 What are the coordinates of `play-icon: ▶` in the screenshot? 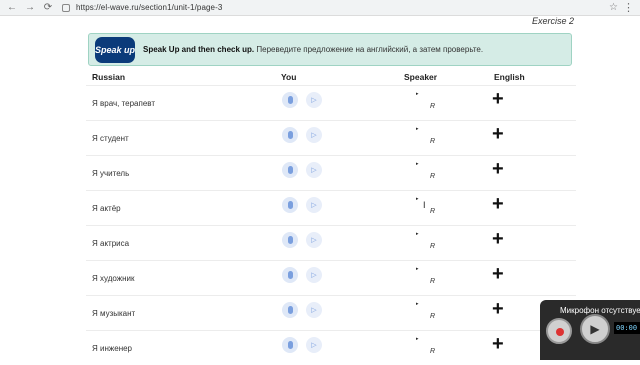 It's located at (595, 329).